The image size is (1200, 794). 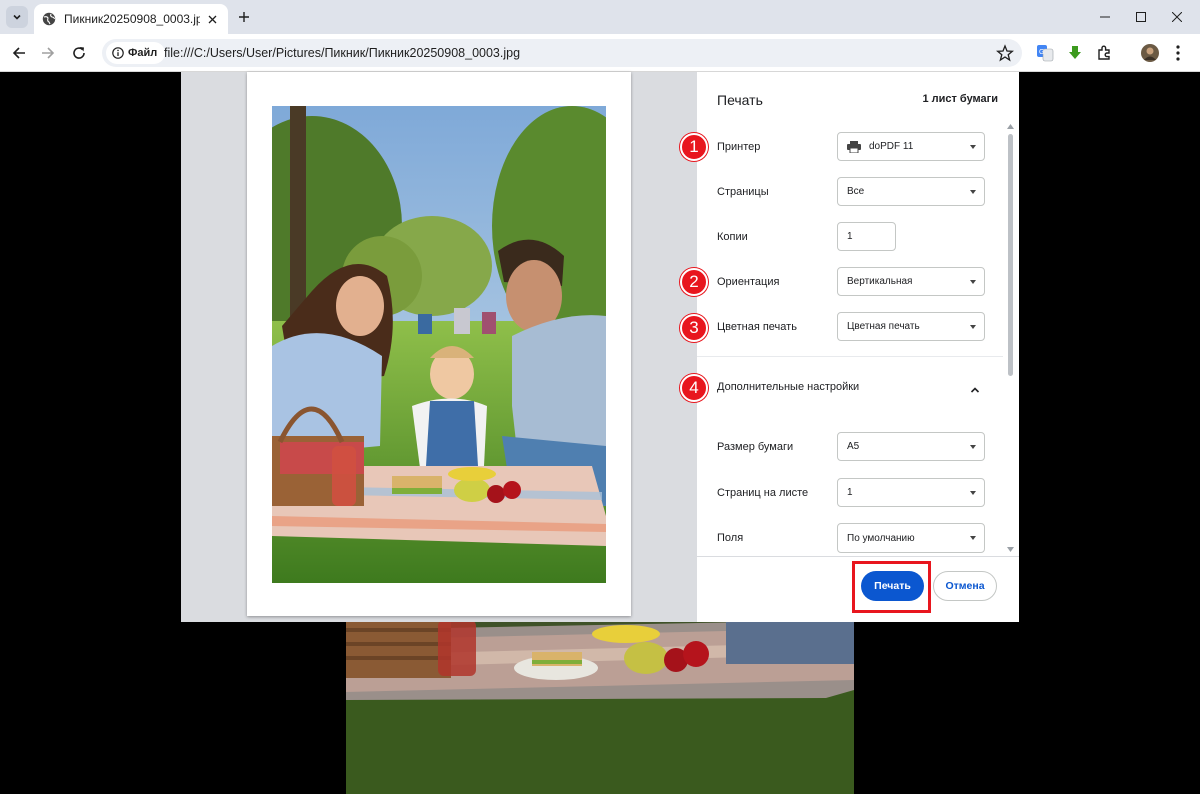 I want to click on tab-search-button, so click(x=17, y=17).